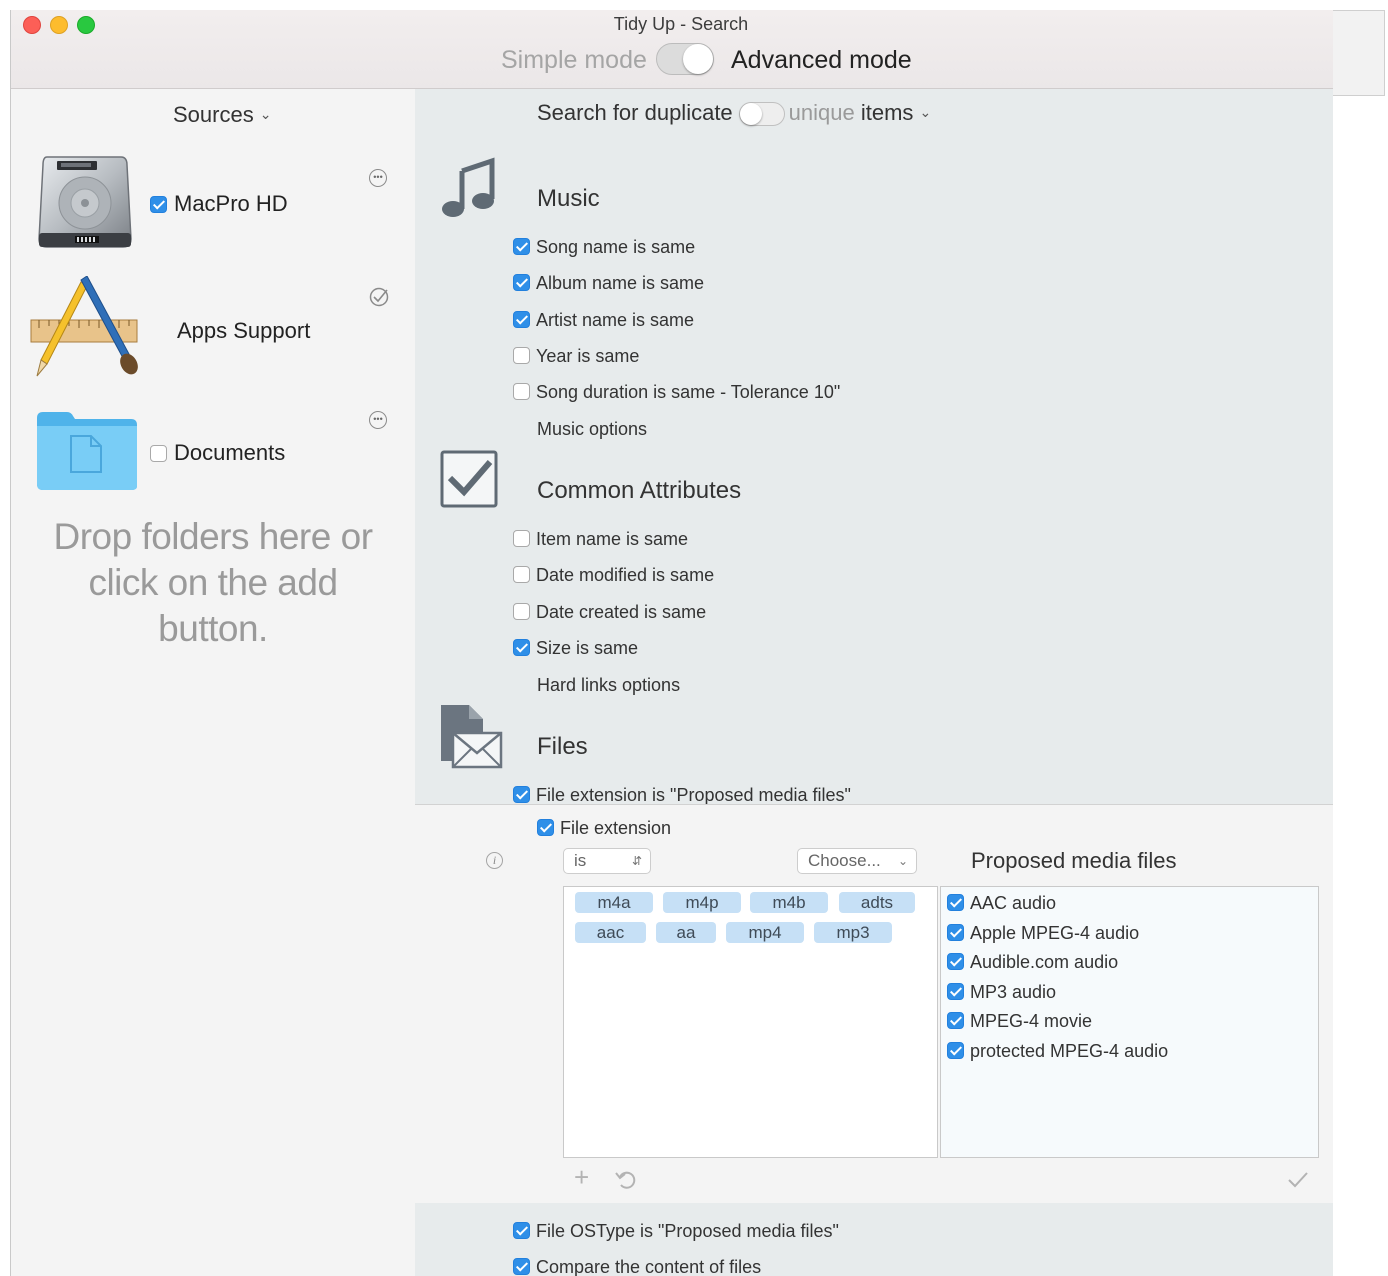  Describe the element at coordinates (604, 828) in the screenshot. I see `file-extension-toggle: File extension` at that location.